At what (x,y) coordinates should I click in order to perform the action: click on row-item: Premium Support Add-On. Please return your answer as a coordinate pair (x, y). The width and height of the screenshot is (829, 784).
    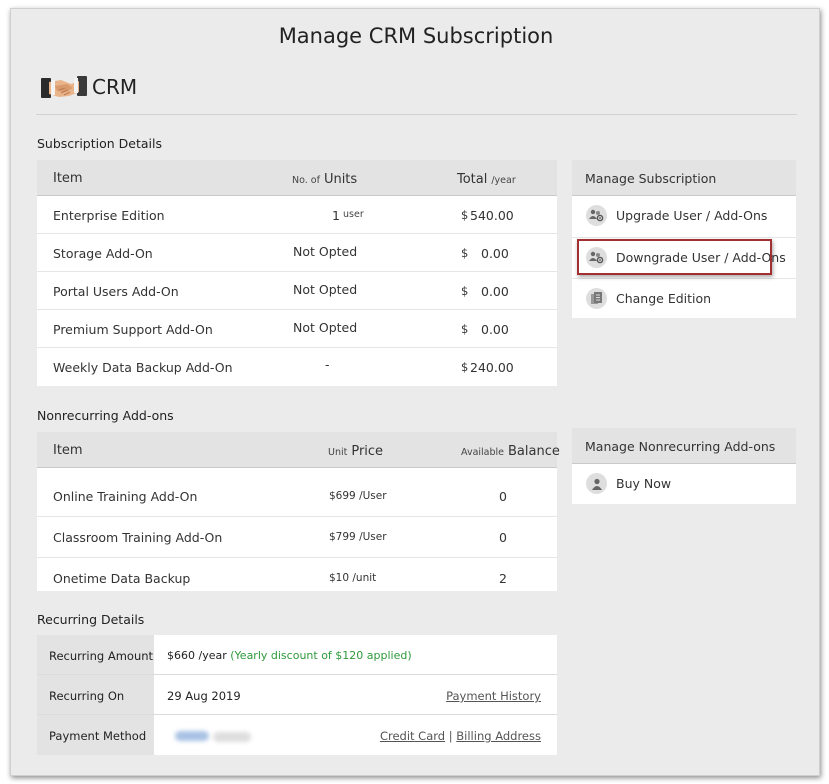
    Looking at the image, I should click on (133, 329).